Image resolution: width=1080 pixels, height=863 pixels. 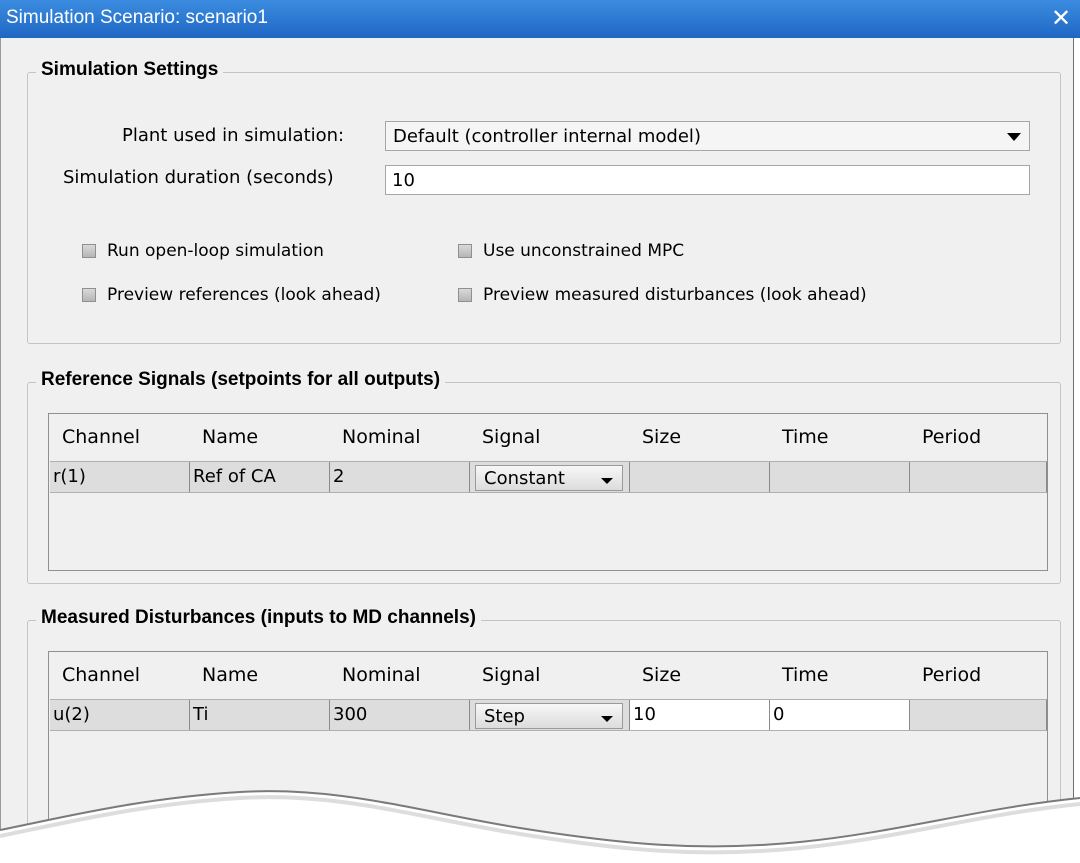 What do you see at coordinates (130, 70) in the screenshot?
I see `simulation-settings-title: Simulation Settings` at bounding box center [130, 70].